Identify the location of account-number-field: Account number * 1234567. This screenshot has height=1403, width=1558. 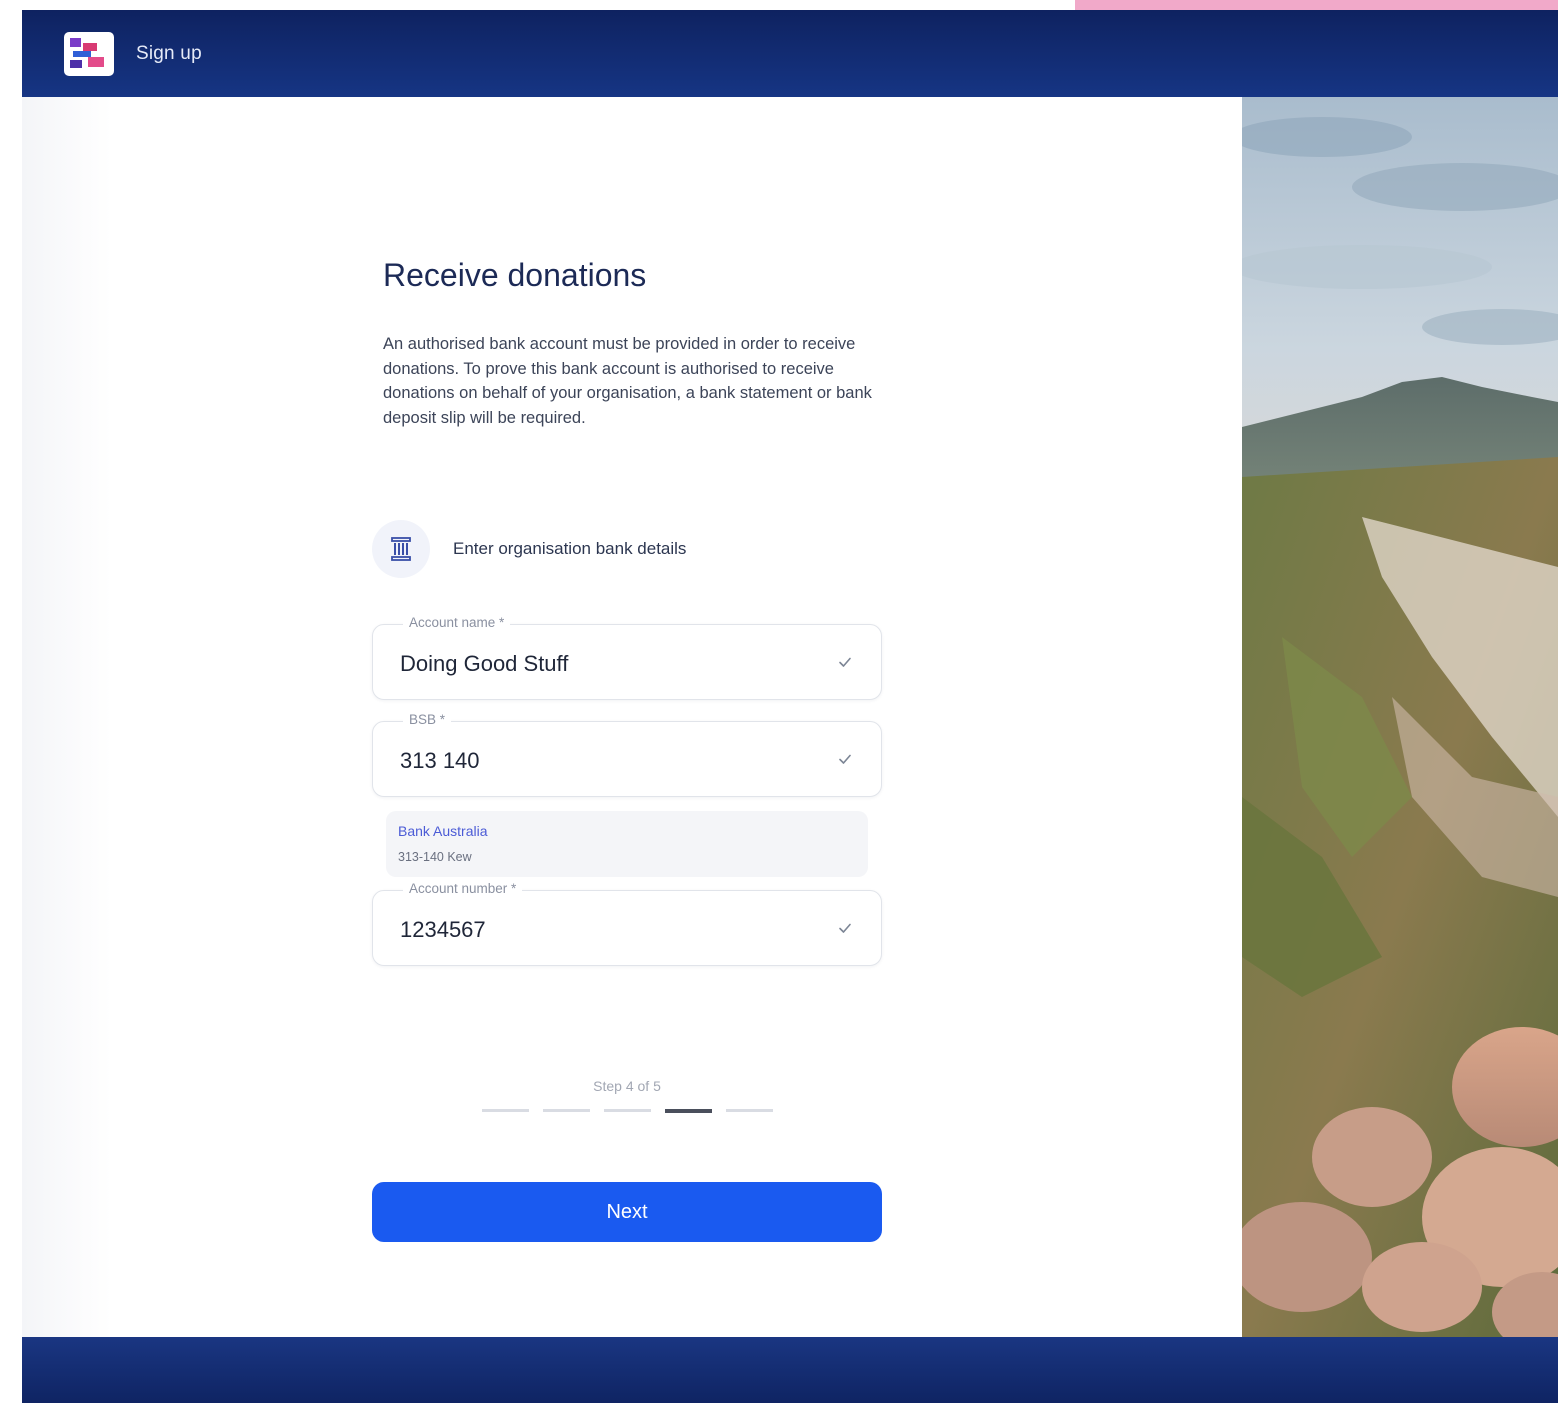
(627, 923).